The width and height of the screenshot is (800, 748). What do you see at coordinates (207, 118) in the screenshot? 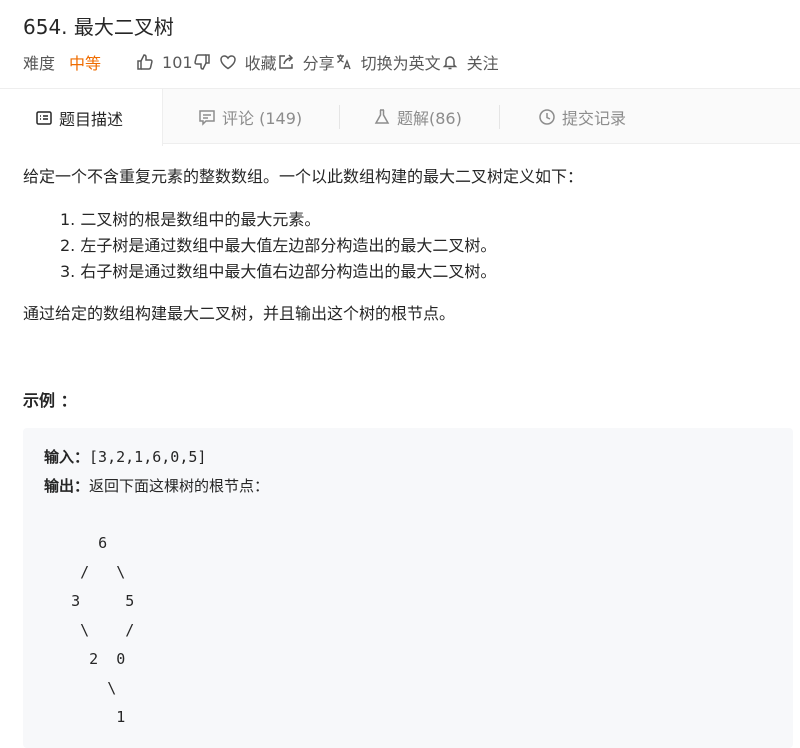
I see `comment-icon` at bounding box center [207, 118].